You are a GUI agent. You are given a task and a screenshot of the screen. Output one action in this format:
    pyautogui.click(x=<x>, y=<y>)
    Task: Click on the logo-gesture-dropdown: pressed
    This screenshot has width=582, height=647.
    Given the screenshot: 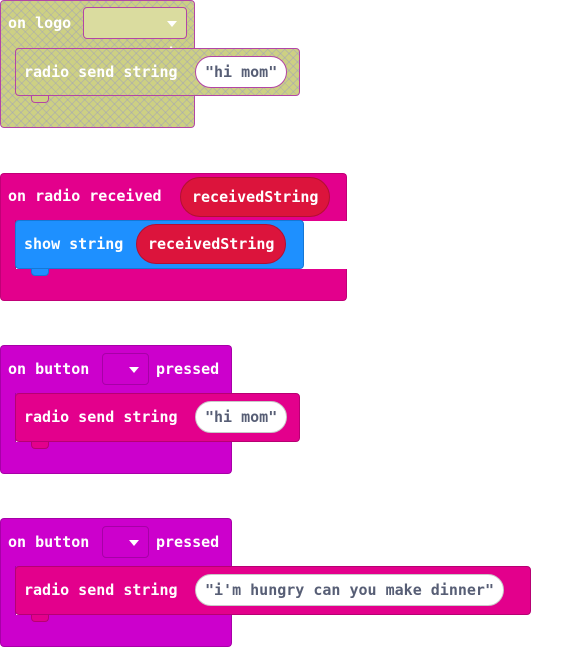 What is the action you would take?
    pyautogui.click(x=135, y=34)
    